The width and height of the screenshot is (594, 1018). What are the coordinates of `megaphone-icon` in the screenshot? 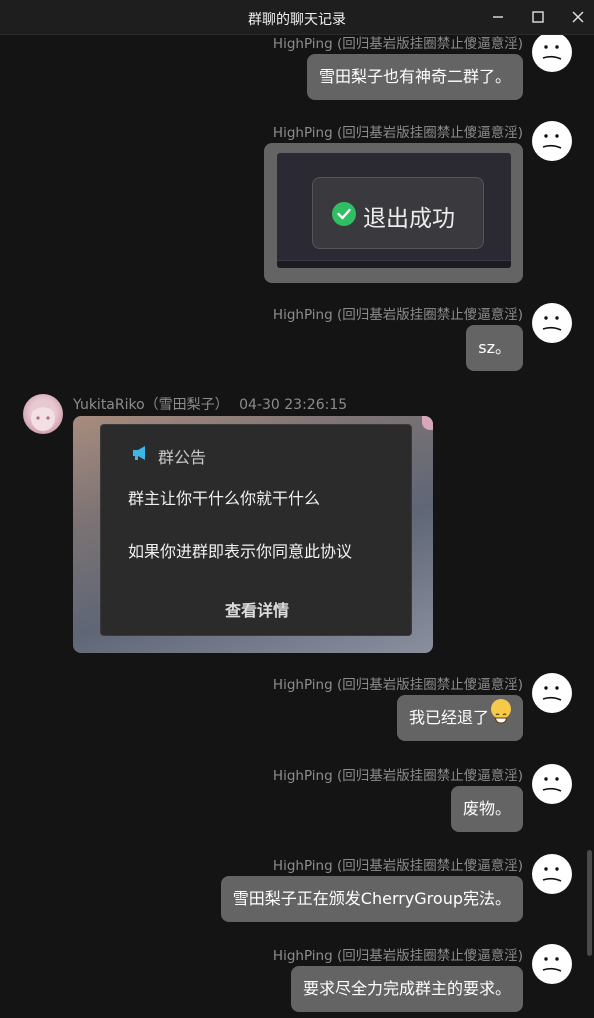 It's located at (140, 455).